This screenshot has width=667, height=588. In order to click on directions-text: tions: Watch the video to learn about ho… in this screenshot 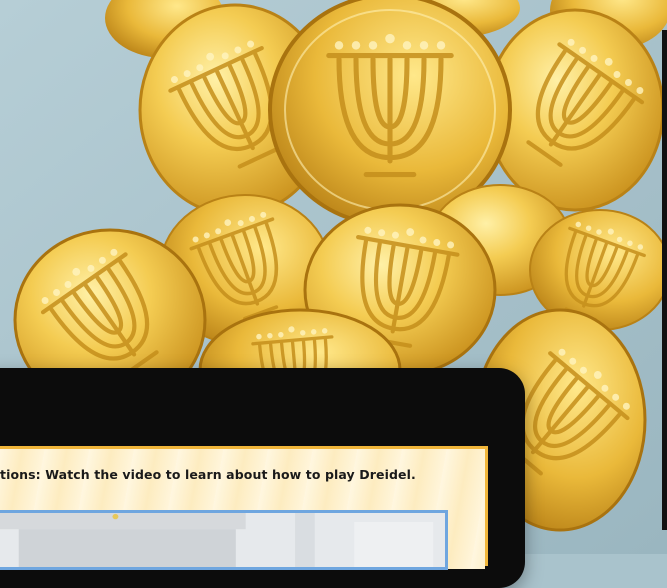, I will do `click(208, 474)`.